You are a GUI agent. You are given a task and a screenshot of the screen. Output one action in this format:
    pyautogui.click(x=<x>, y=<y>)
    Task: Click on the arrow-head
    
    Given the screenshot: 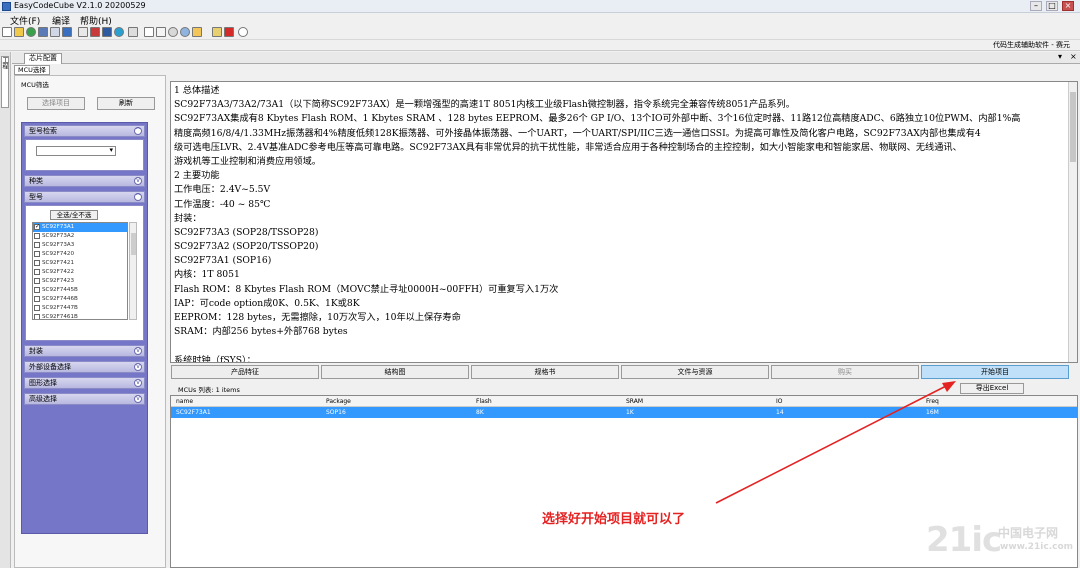 What is the action you would take?
    pyautogui.click(x=949, y=386)
    